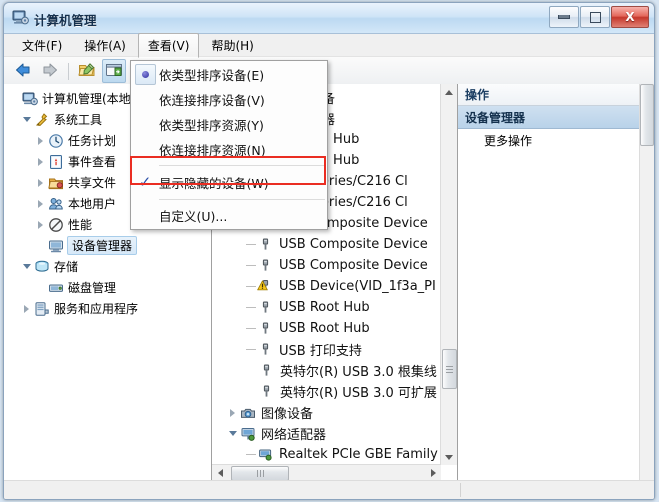 The image size is (659, 502). Describe the element at coordinates (114, 71) in the screenshot. I see `show-hide-console-tree-button` at that location.